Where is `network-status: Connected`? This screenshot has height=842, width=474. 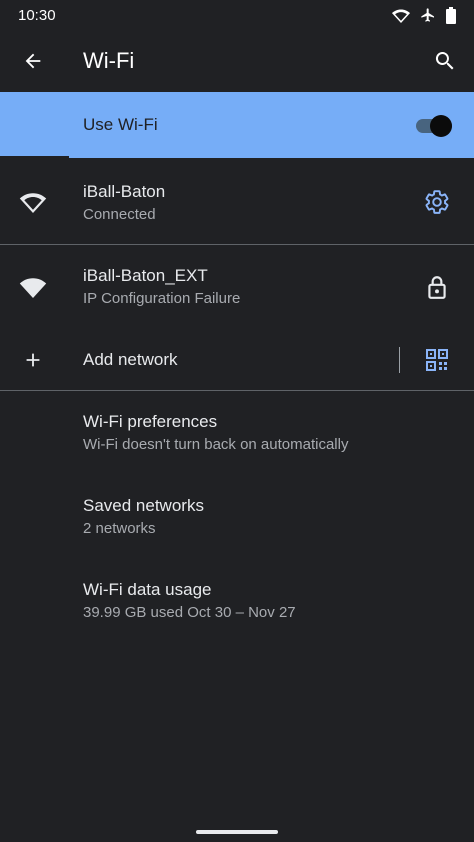 network-status: Connected is located at coordinates (119, 214).